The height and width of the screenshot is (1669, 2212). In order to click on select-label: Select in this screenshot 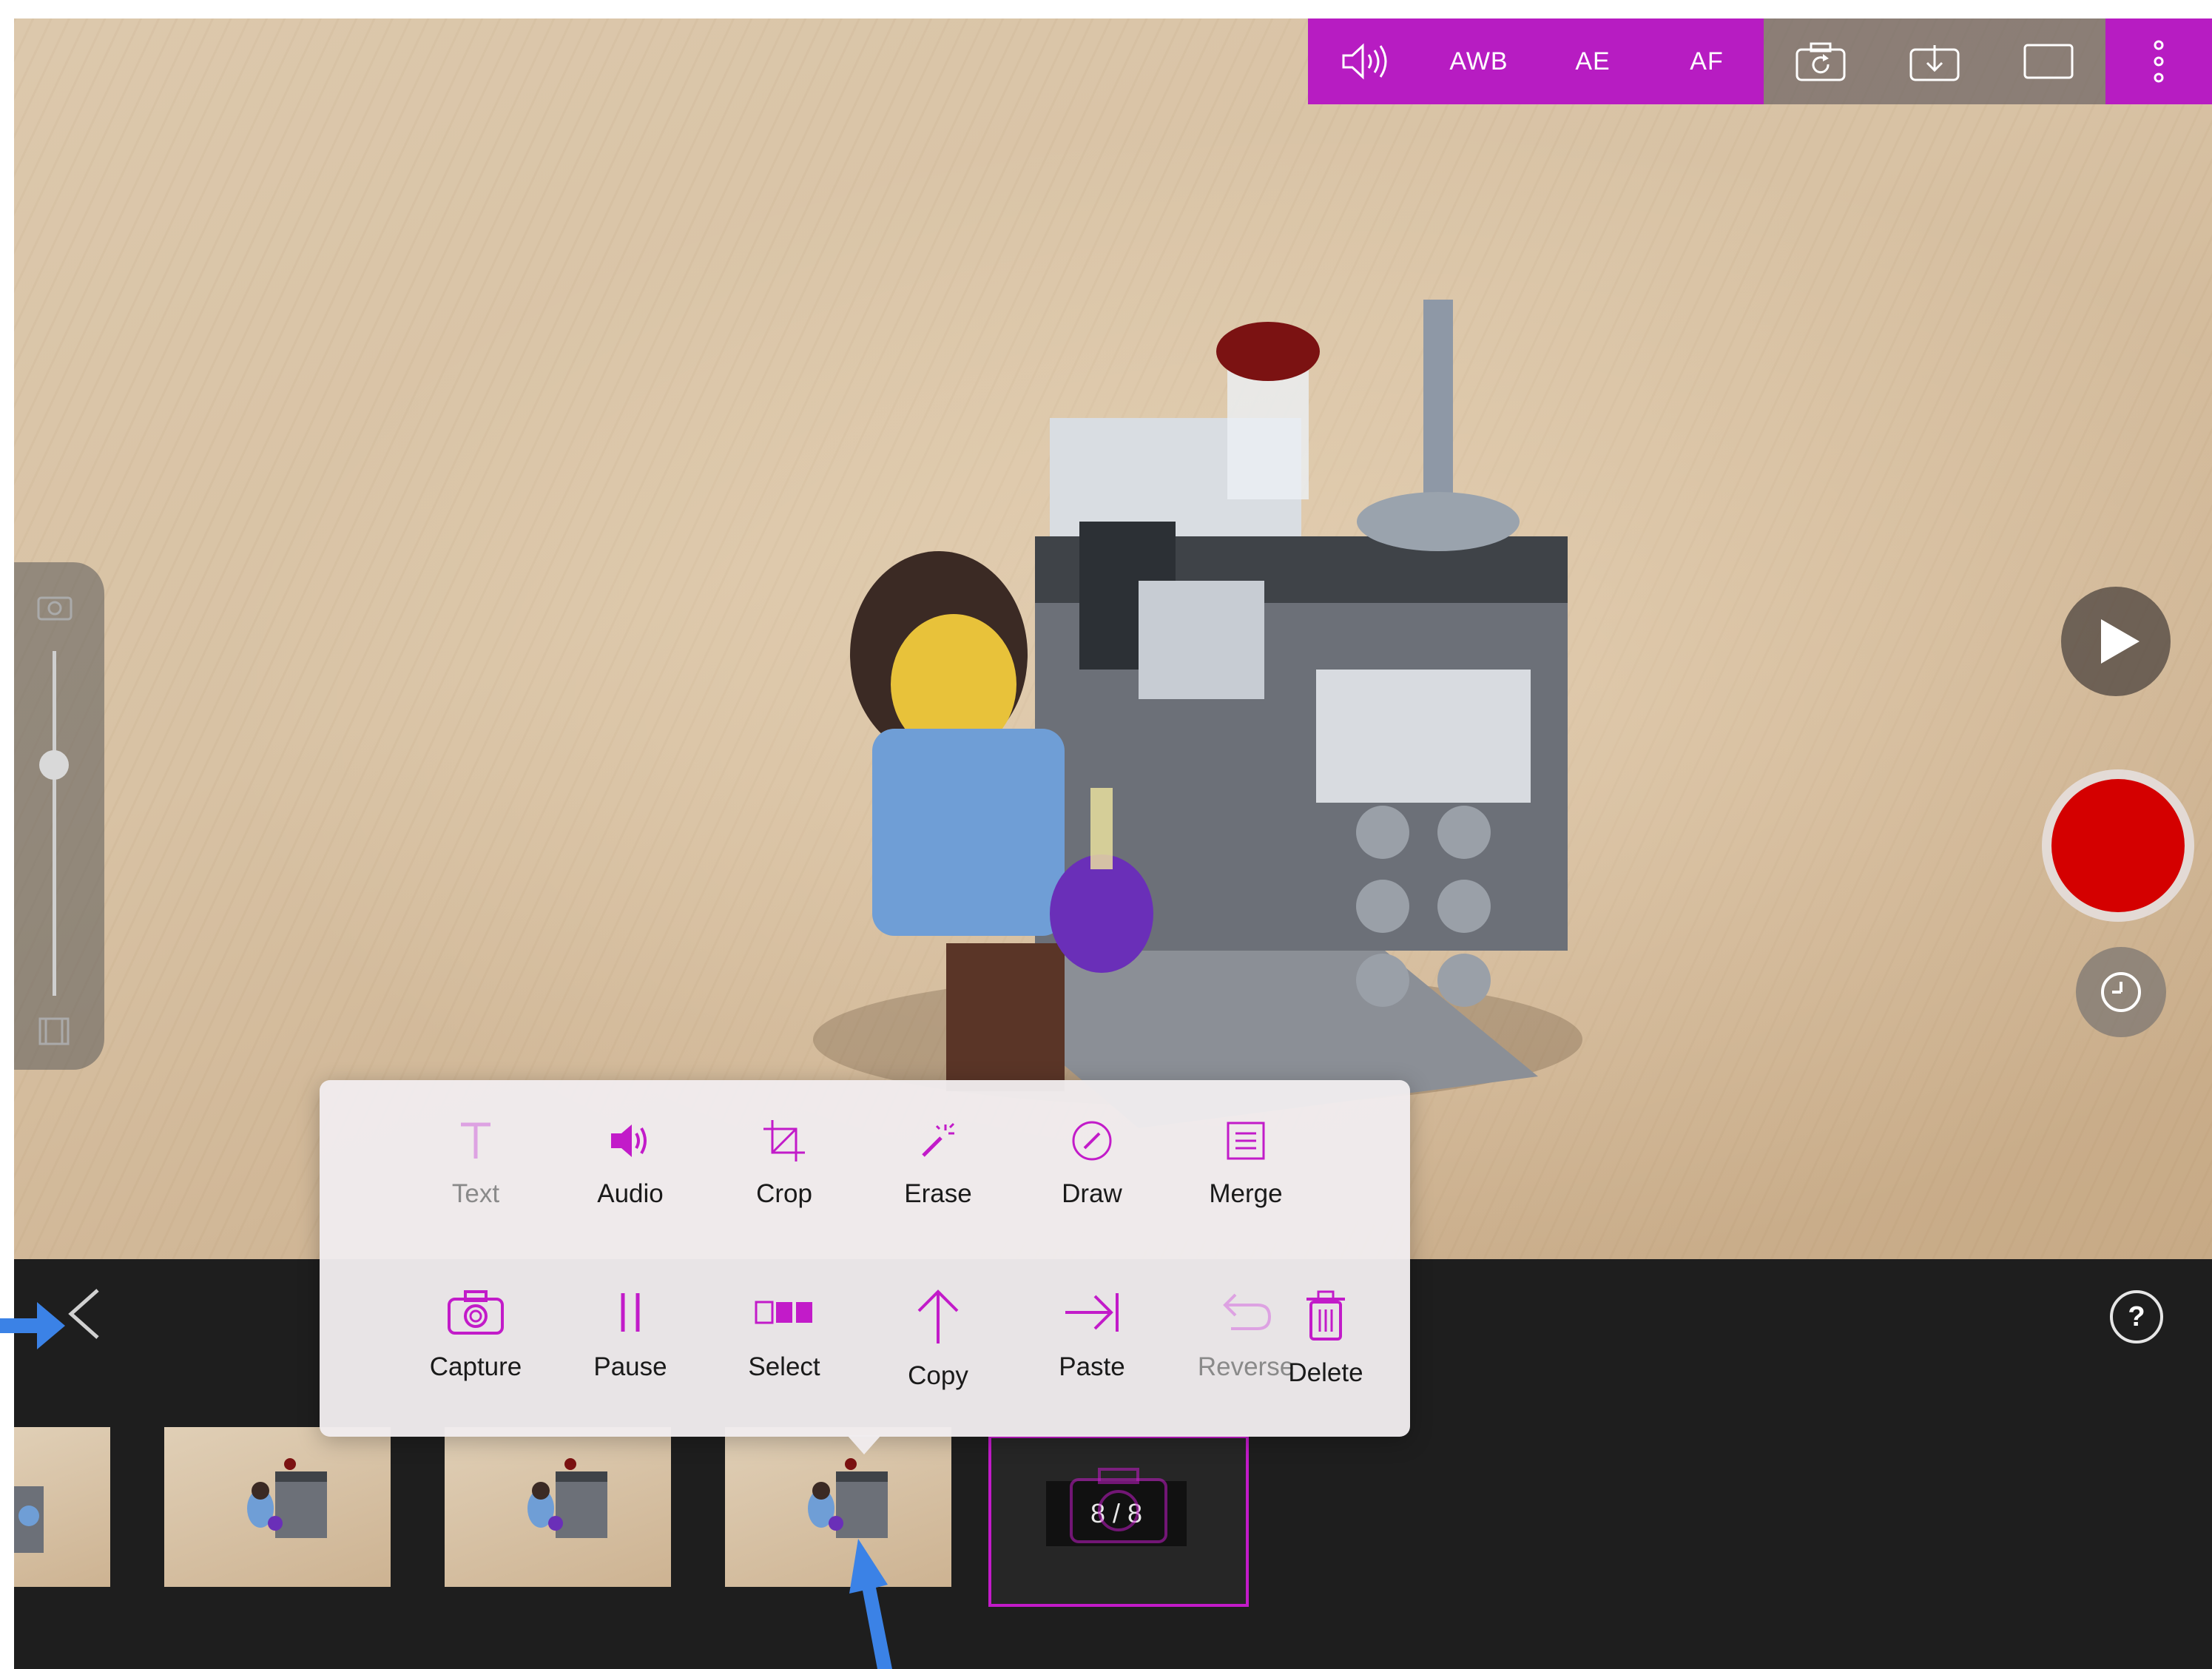, I will do `click(784, 1366)`.